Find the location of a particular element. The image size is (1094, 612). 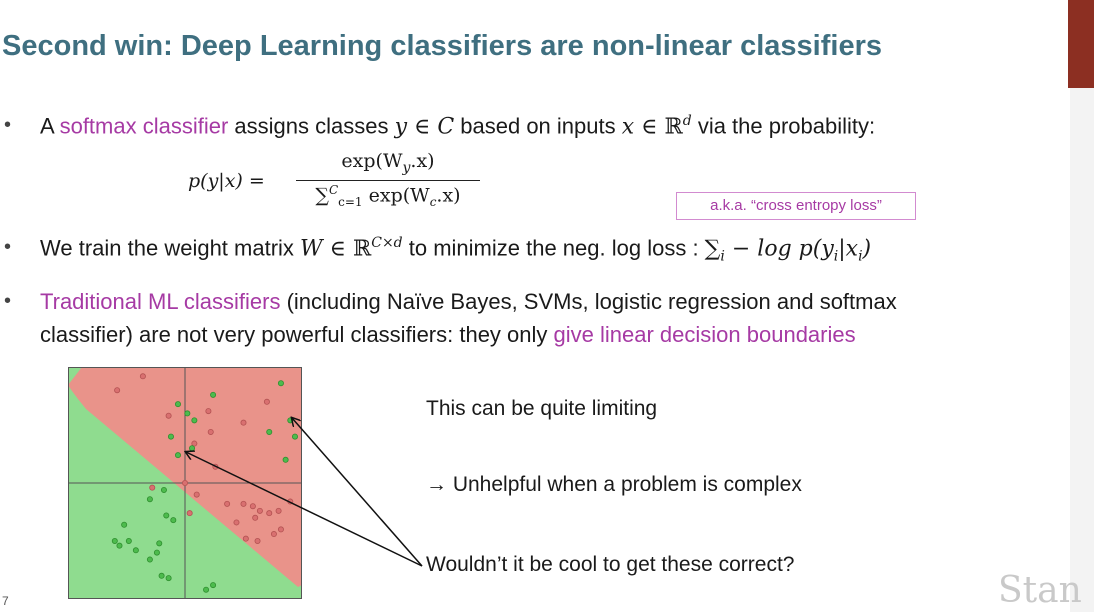

page-mark: 7 is located at coordinates (5, 601).